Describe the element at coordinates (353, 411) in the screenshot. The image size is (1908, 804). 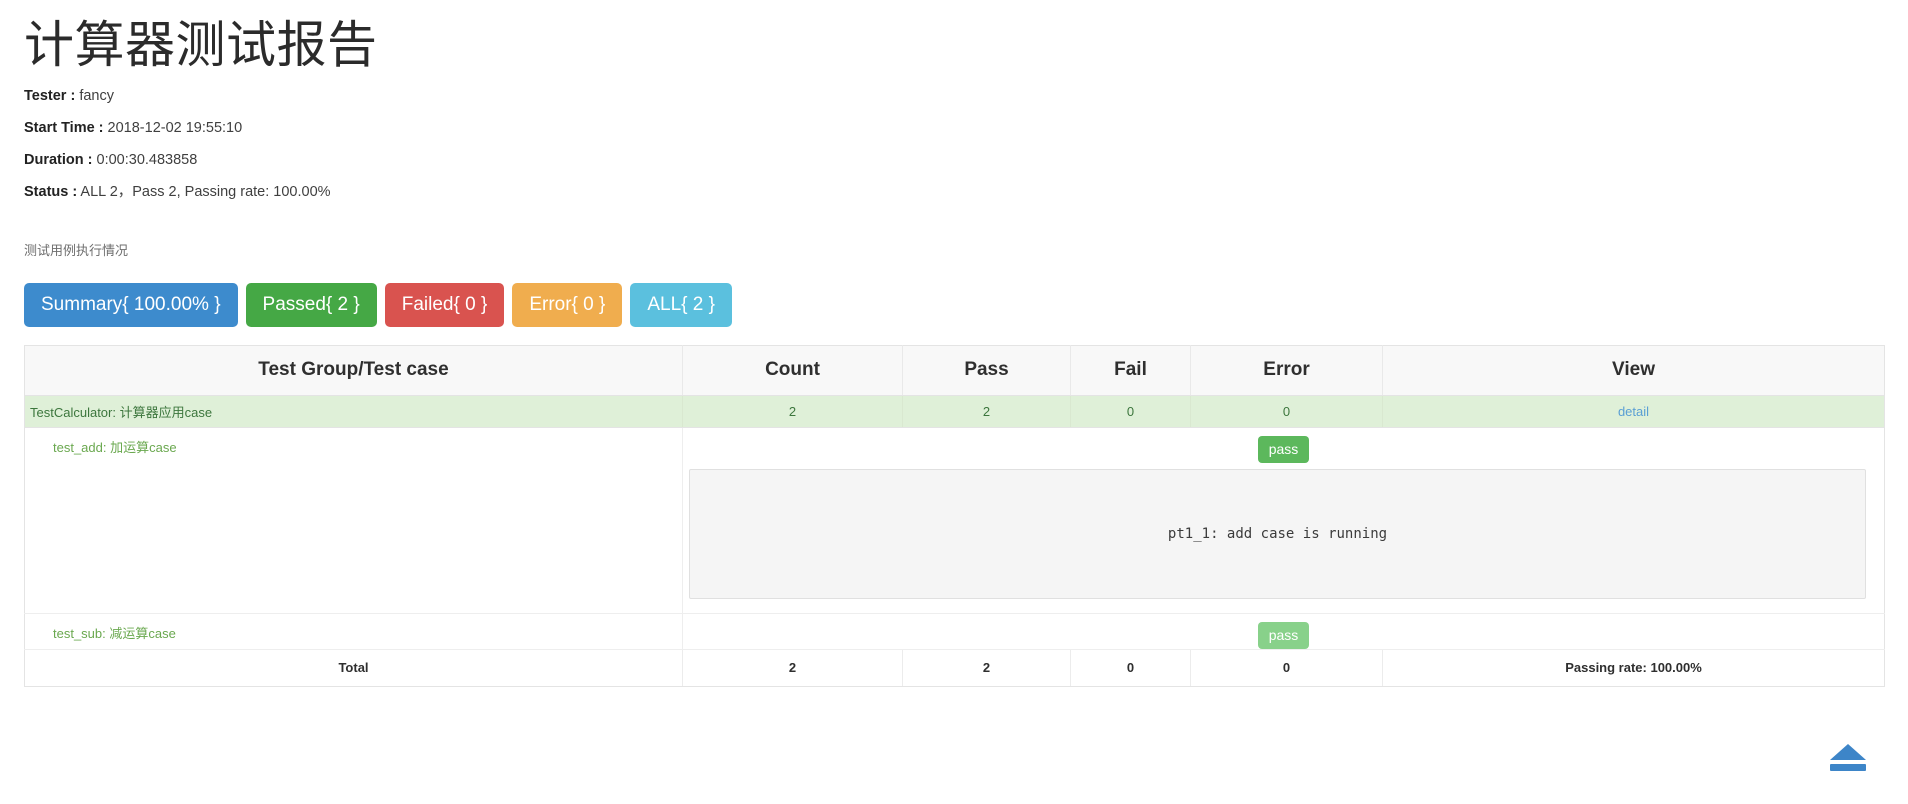
I see `group-name: TestCalculator: 计算器应用case` at that location.